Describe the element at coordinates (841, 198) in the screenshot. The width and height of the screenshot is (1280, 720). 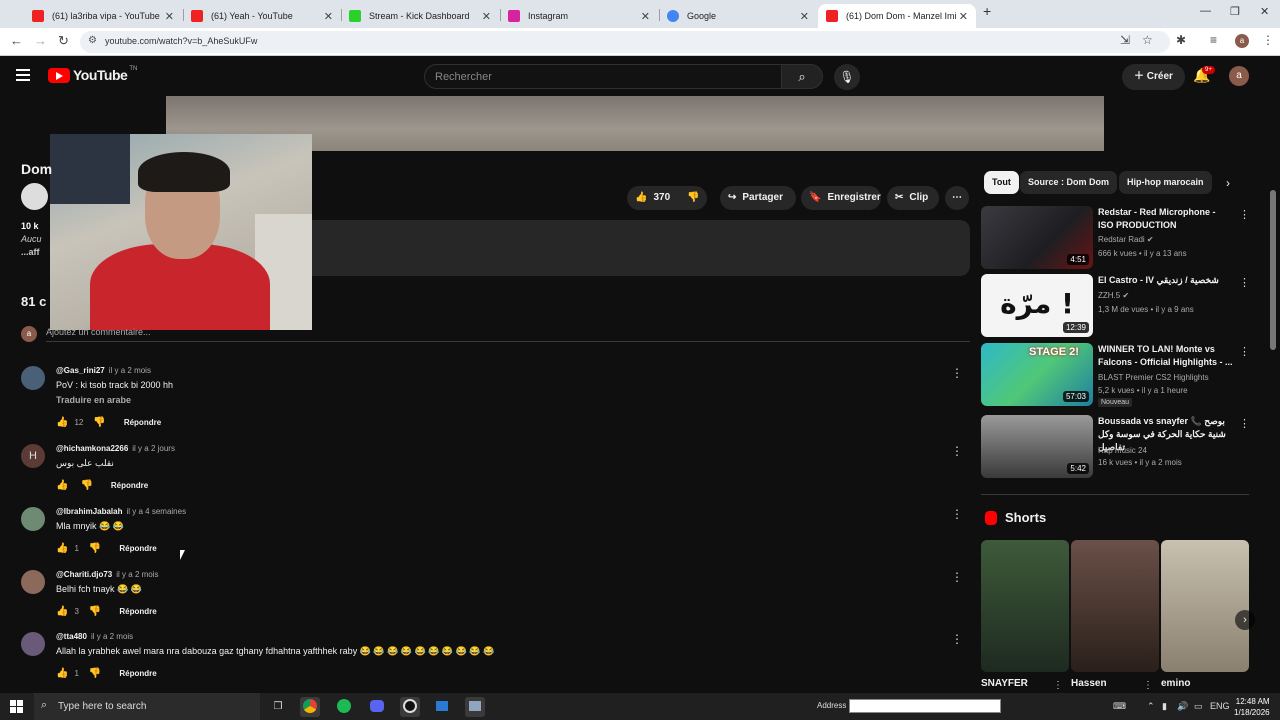
I see `save-button: 🔖 Enregistrer` at that location.